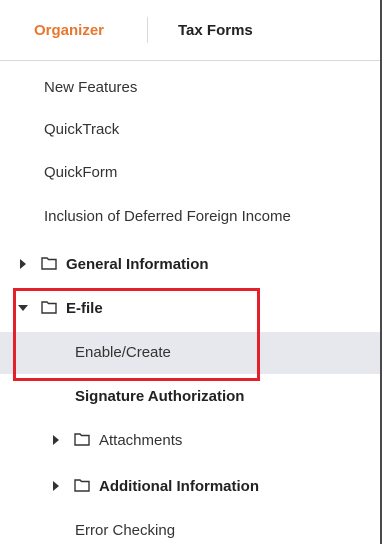 Image resolution: width=382 pixels, height=552 pixels. What do you see at coordinates (91, 87) in the screenshot?
I see `tree-item-label: New Features` at bounding box center [91, 87].